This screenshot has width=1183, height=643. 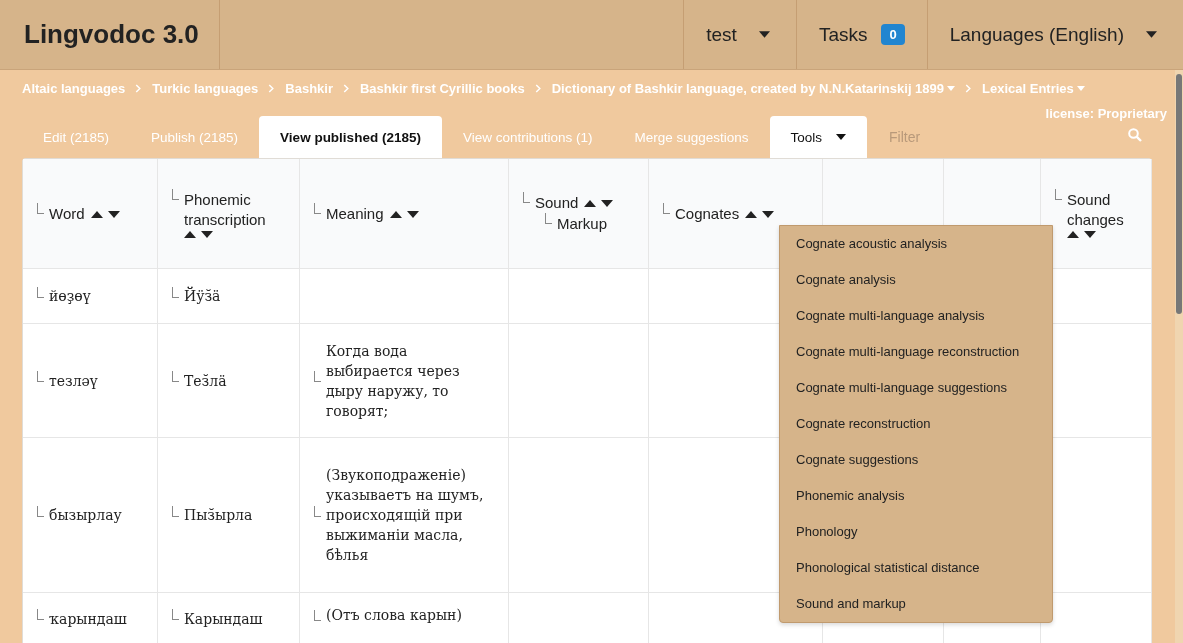 I want to click on table-cell: йөҙөү, so click(x=90, y=296).